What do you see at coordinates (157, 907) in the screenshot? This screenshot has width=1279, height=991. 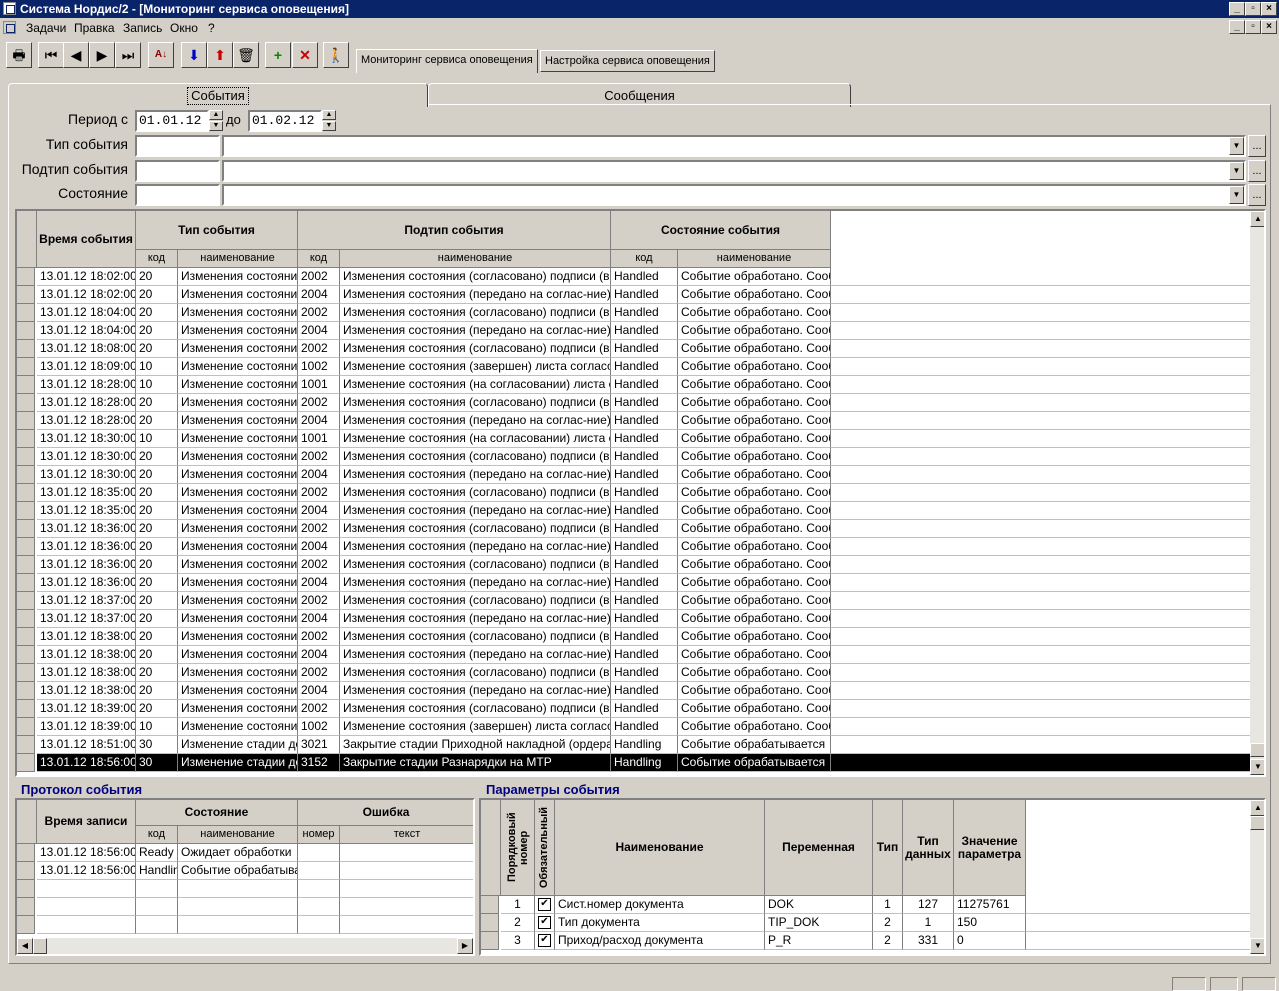 I see `cell-protocol-code` at bounding box center [157, 907].